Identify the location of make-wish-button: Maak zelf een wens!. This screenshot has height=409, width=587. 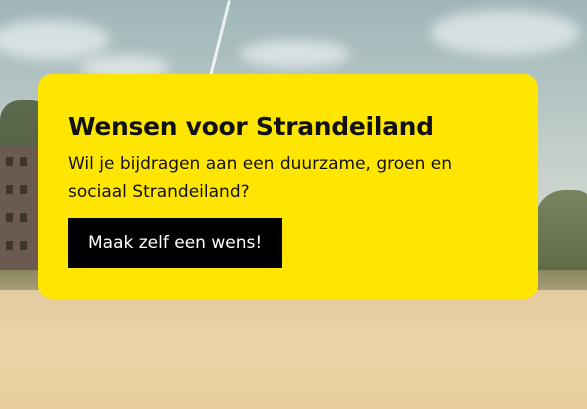
(175, 243).